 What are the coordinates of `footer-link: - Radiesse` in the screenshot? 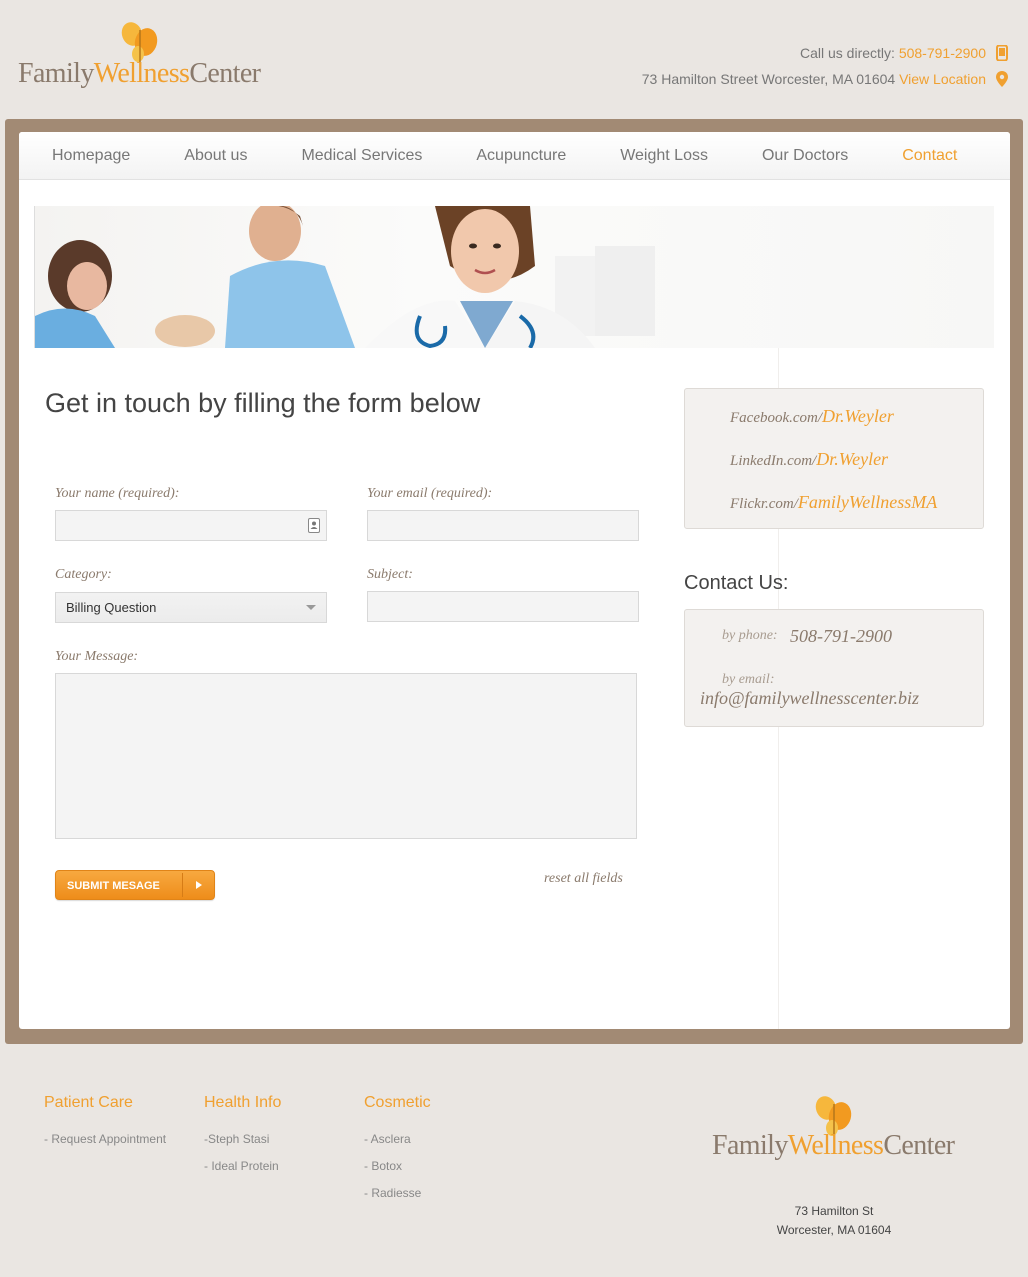 It's located at (397, 1199).